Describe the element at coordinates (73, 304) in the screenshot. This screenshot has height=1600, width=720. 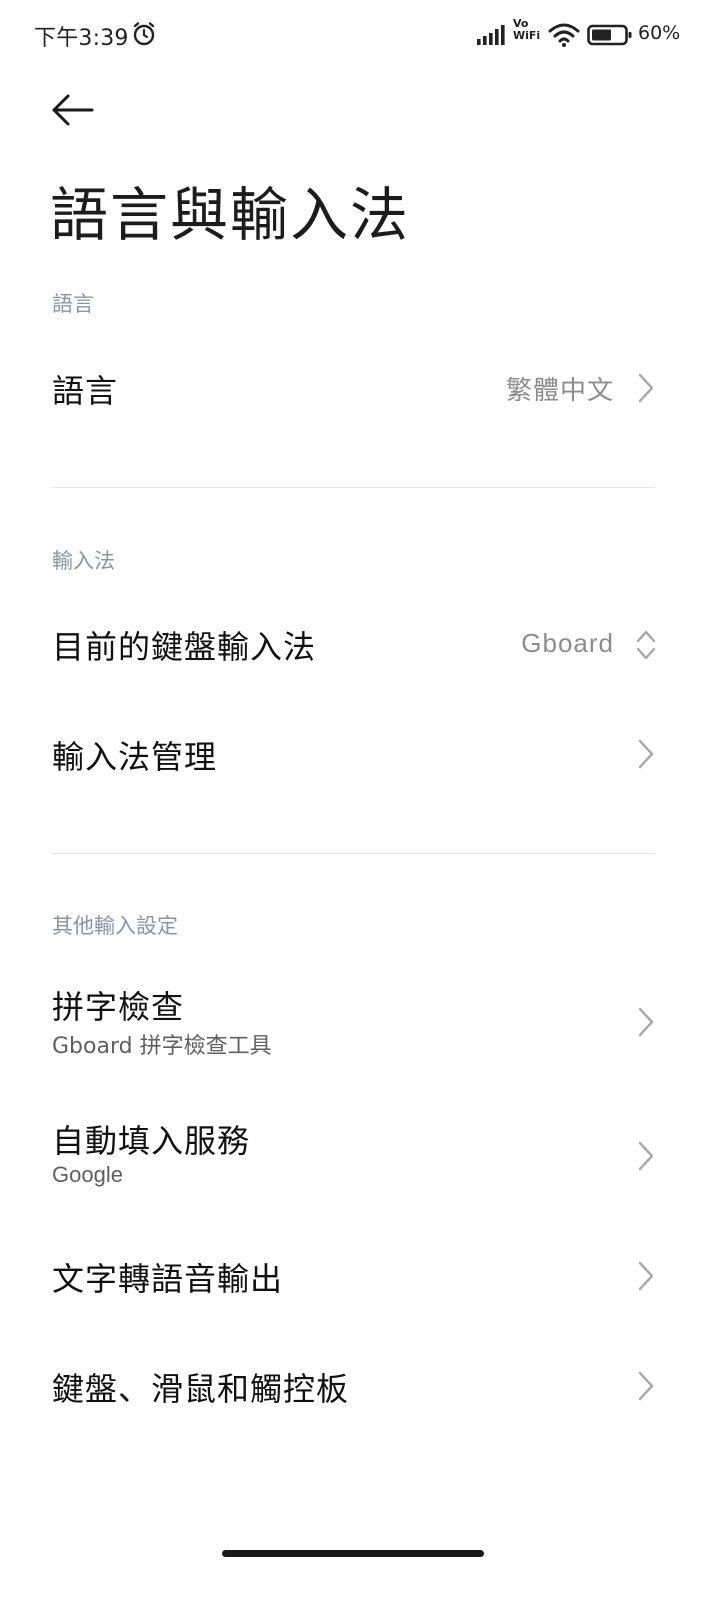
I see `section-header-language: 語言` at that location.